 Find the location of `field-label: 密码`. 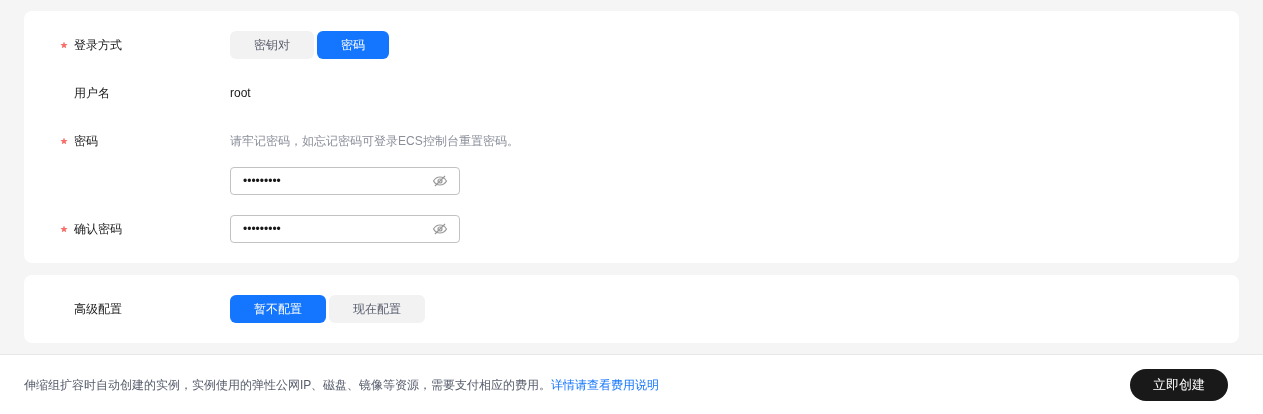

field-label: 密码 is located at coordinates (86, 141).